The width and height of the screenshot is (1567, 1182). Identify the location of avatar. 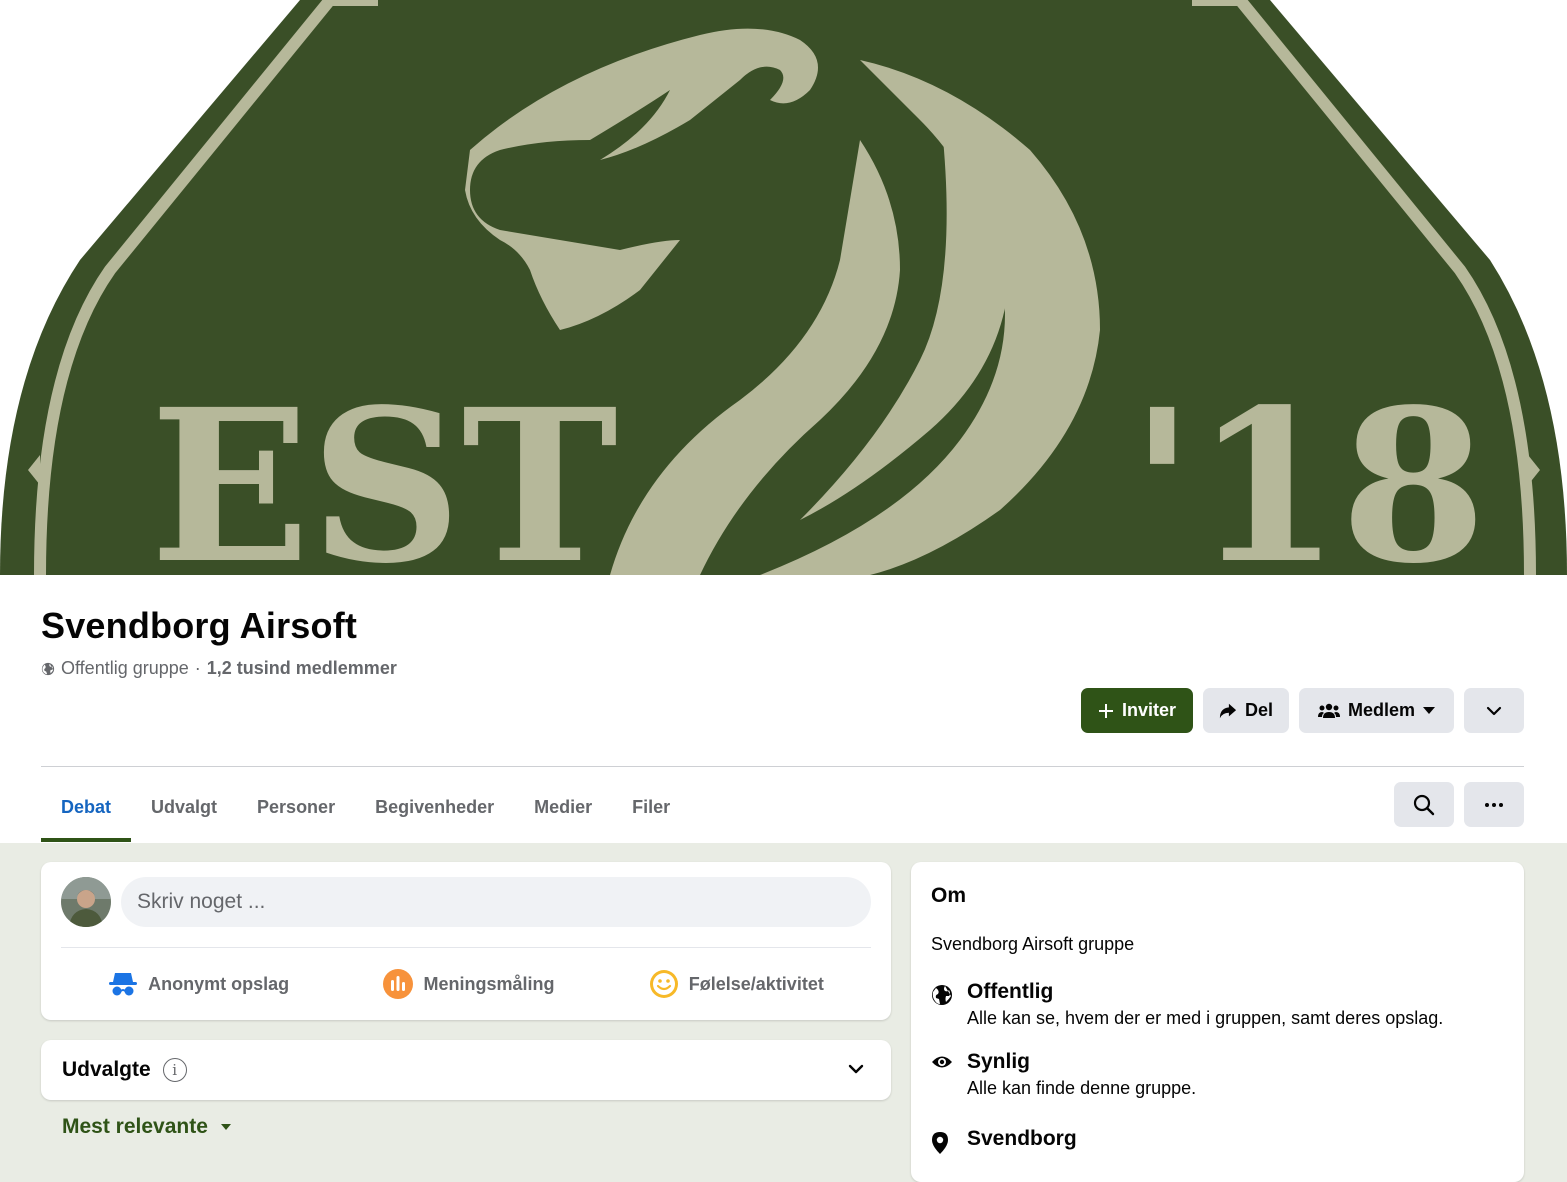
(86, 902).